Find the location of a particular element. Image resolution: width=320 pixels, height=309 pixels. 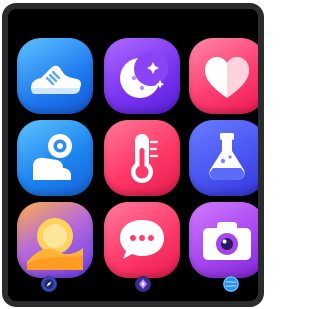

diamond-dock-button is located at coordinates (143, 284).